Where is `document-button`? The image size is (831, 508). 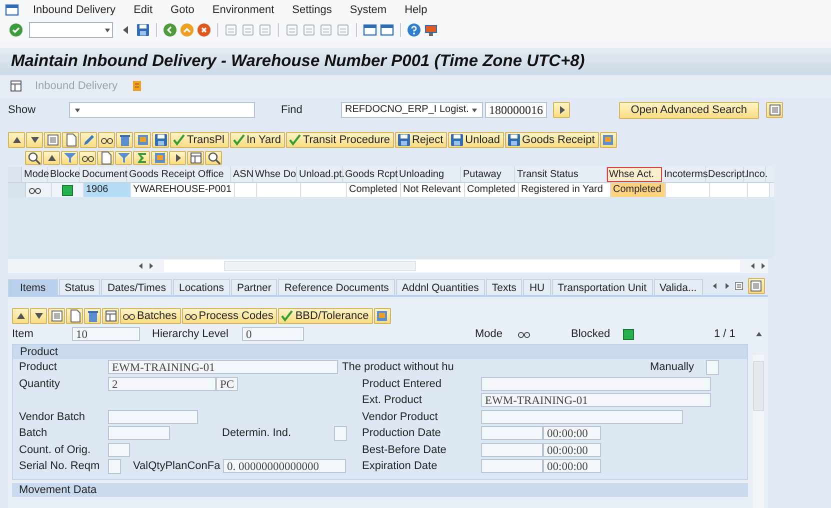 document-button is located at coordinates (105, 157).